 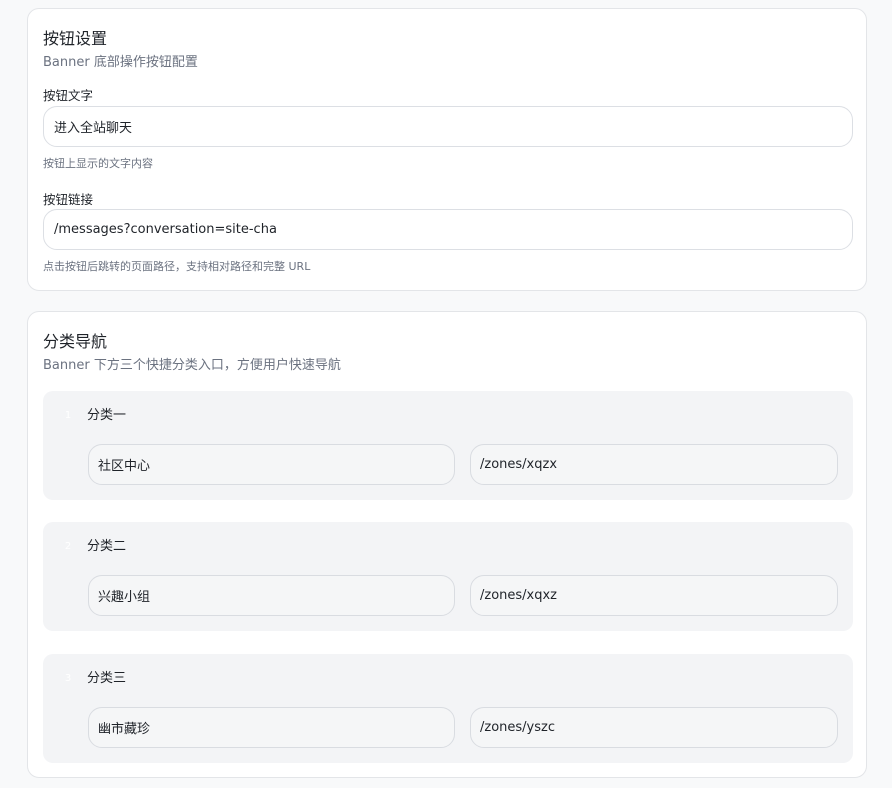 I want to click on category-index: 2, so click(x=68, y=546).